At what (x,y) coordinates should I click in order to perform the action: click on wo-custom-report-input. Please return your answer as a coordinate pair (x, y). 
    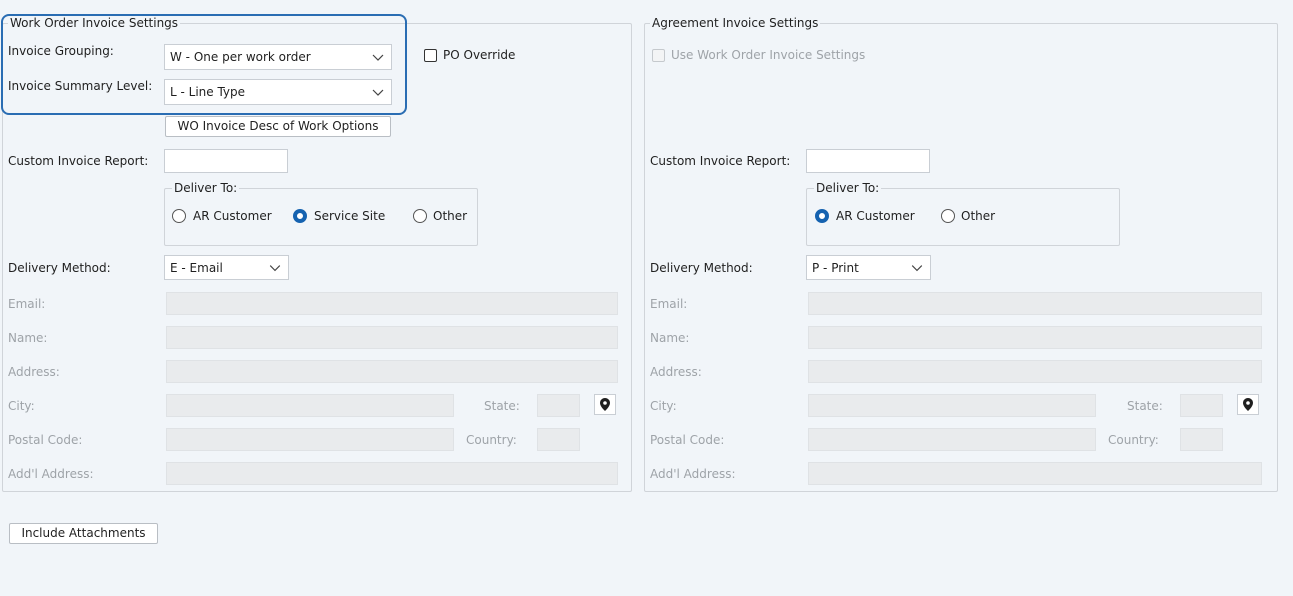
    Looking at the image, I should click on (226, 161).